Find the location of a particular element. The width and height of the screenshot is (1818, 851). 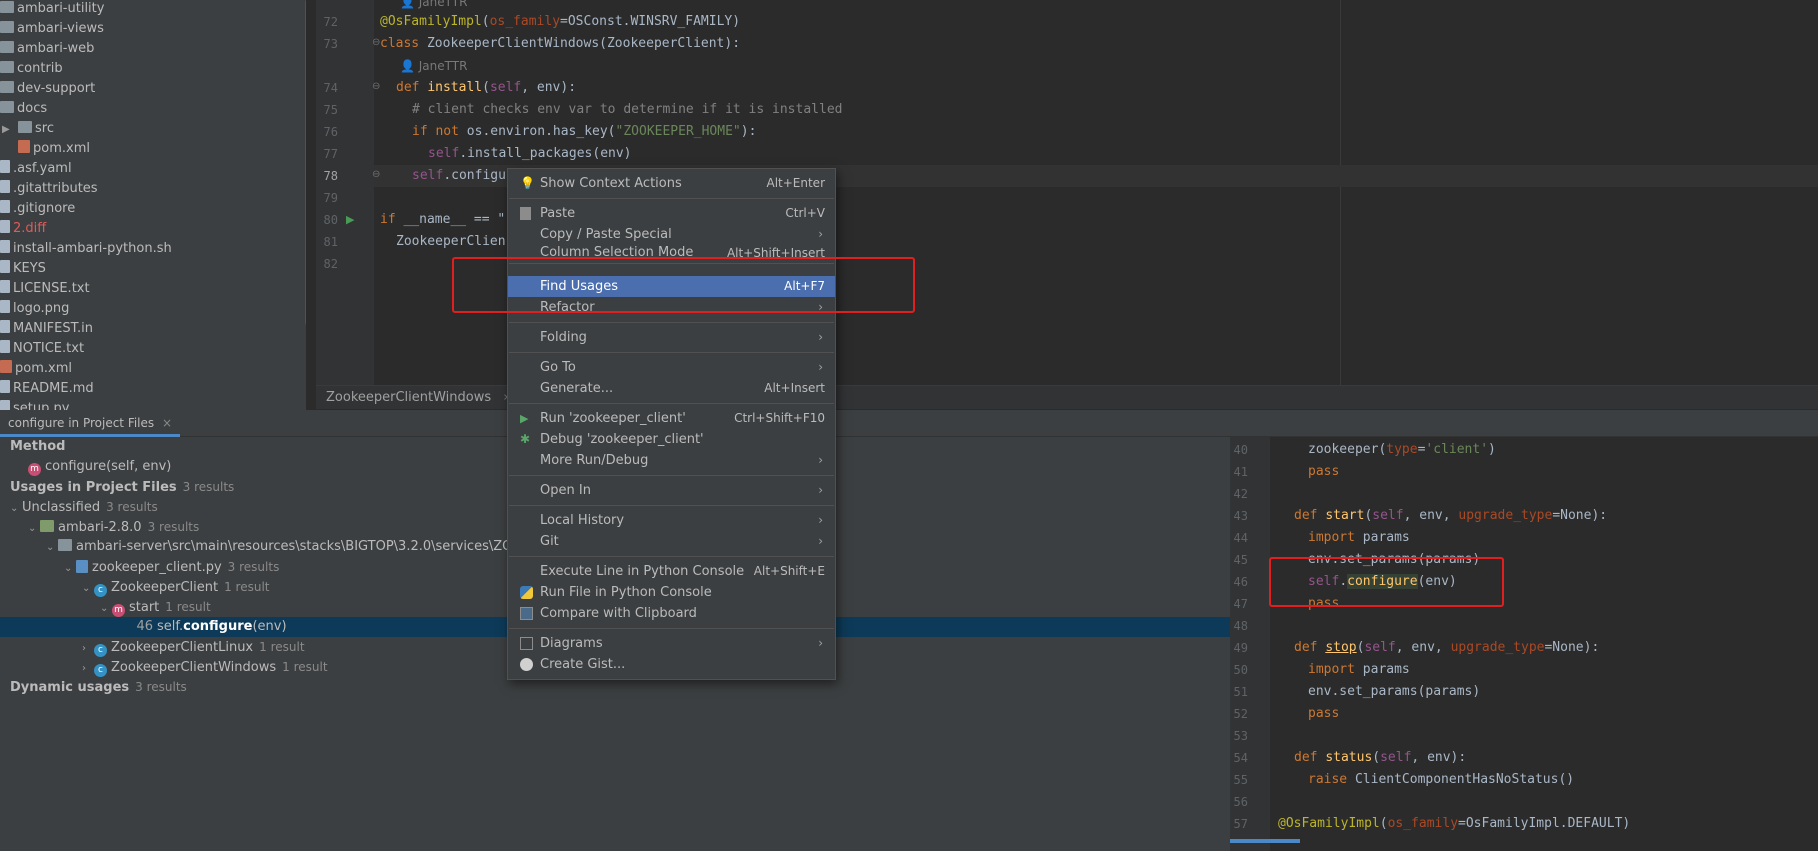

tree-item: .gitattributes is located at coordinates (49, 189).